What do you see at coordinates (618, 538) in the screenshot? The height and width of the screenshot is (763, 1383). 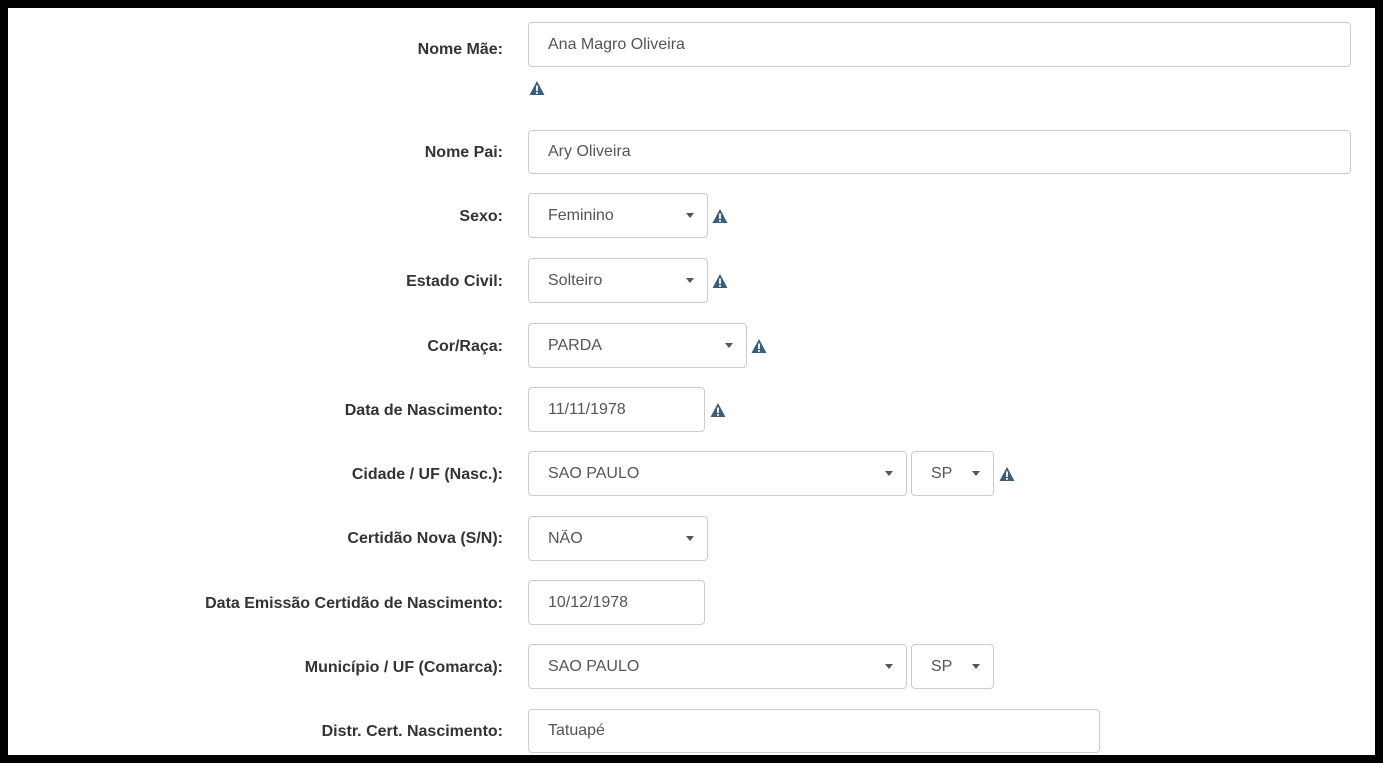 I see `certidao-nova-select: NÃO` at bounding box center [618, 538].